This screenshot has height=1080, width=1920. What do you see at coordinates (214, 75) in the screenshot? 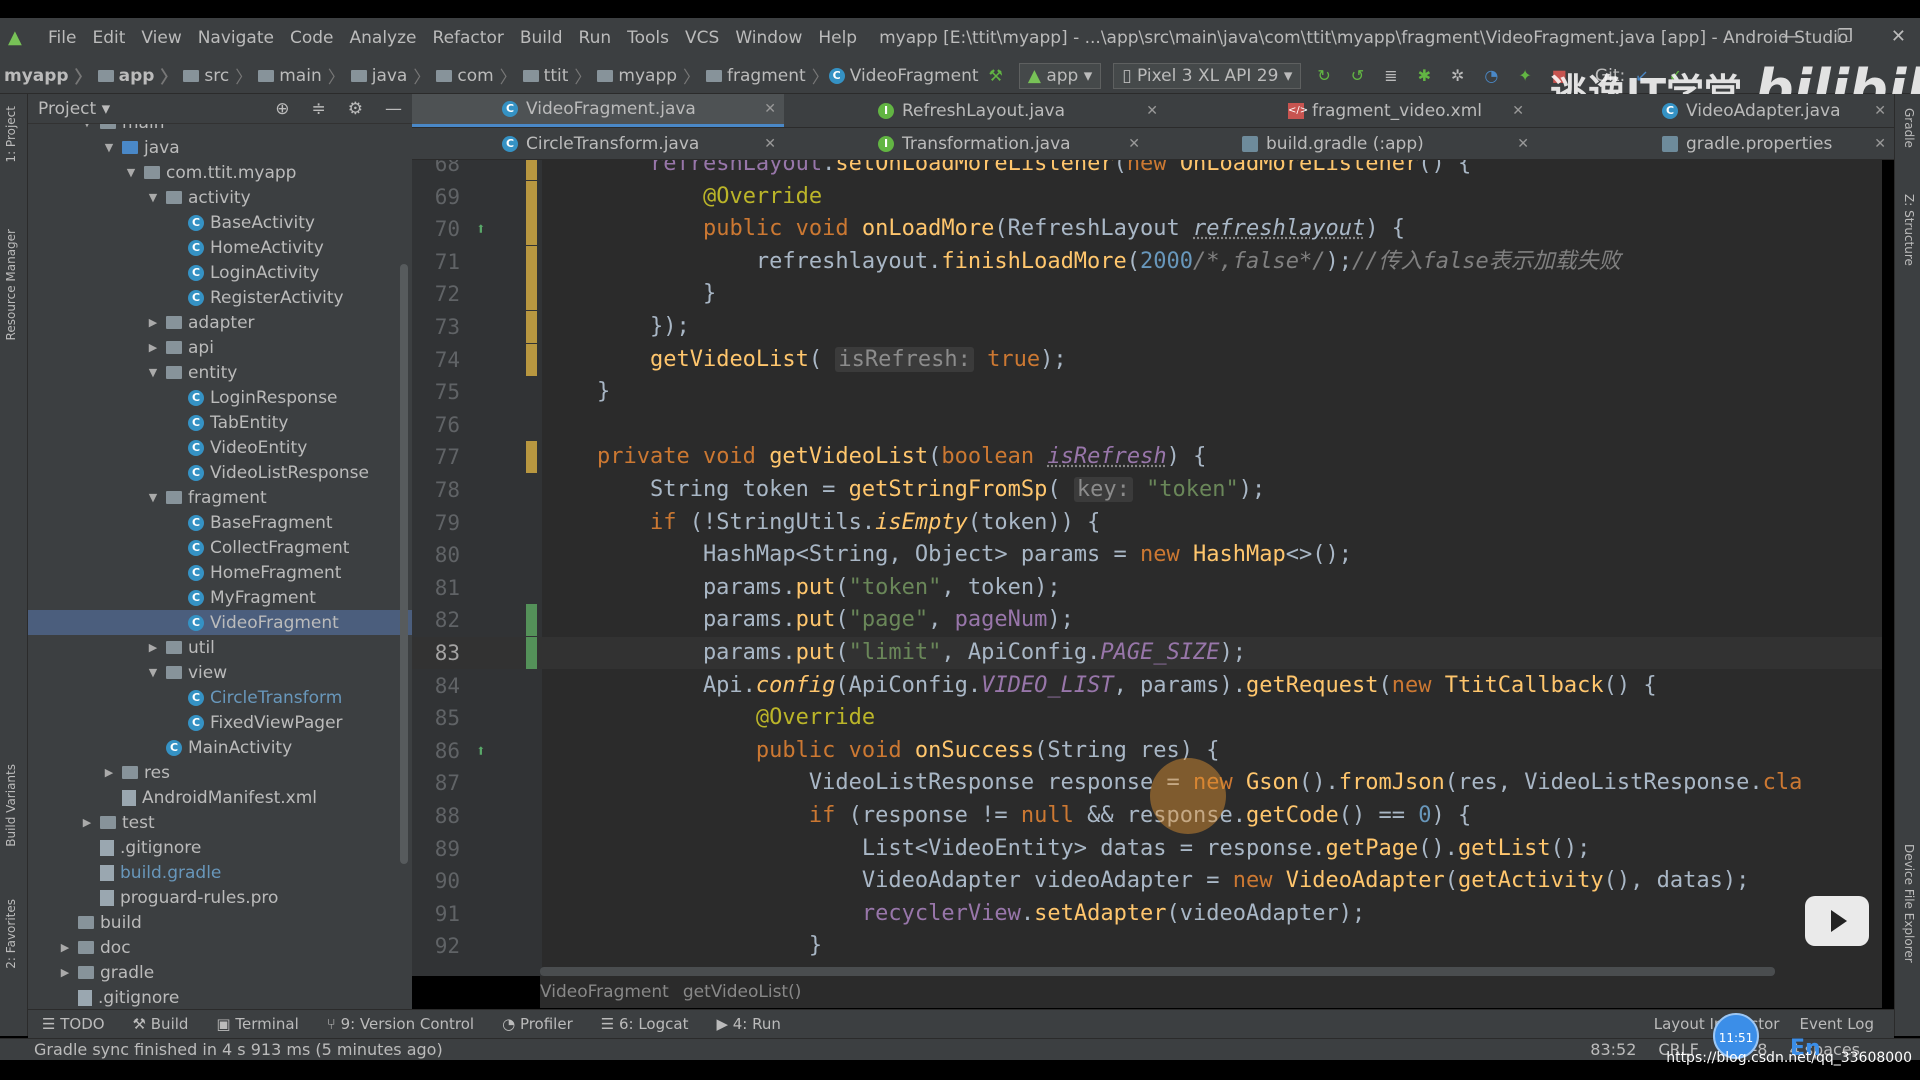
I see `breadcrumb-item: src 〉` at bounding box center [214, 75].